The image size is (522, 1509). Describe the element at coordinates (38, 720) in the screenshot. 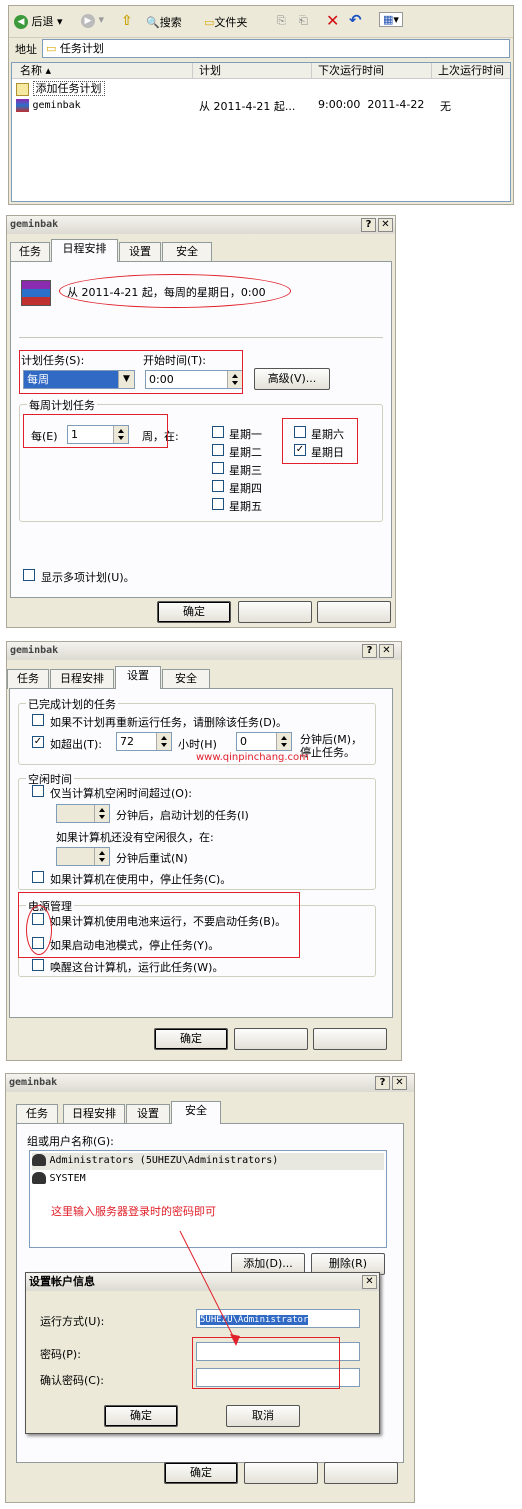

I see `checkbox-delete-task` at that location.